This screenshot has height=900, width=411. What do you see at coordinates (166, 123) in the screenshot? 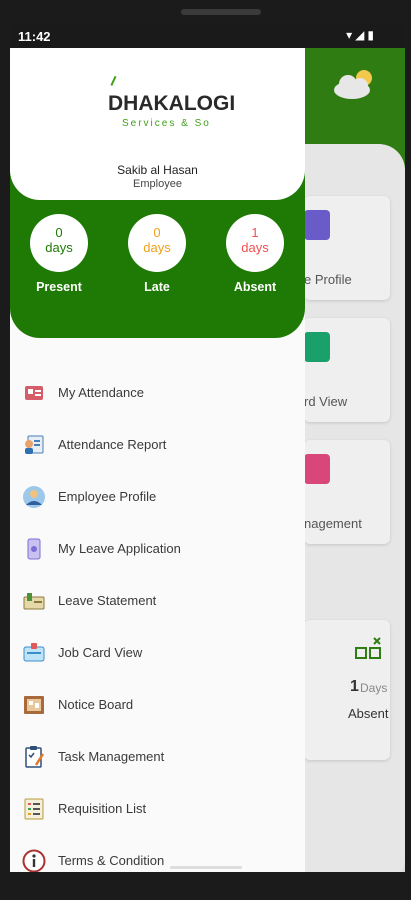
I see `logo-sub-text: Services & So` at bounding box center [166, 123].